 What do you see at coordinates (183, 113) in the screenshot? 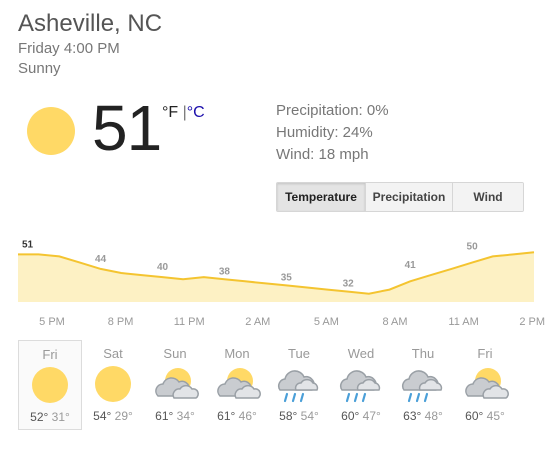
I see `unit-toggle: °F |°C` at bounding box center [183, 113].